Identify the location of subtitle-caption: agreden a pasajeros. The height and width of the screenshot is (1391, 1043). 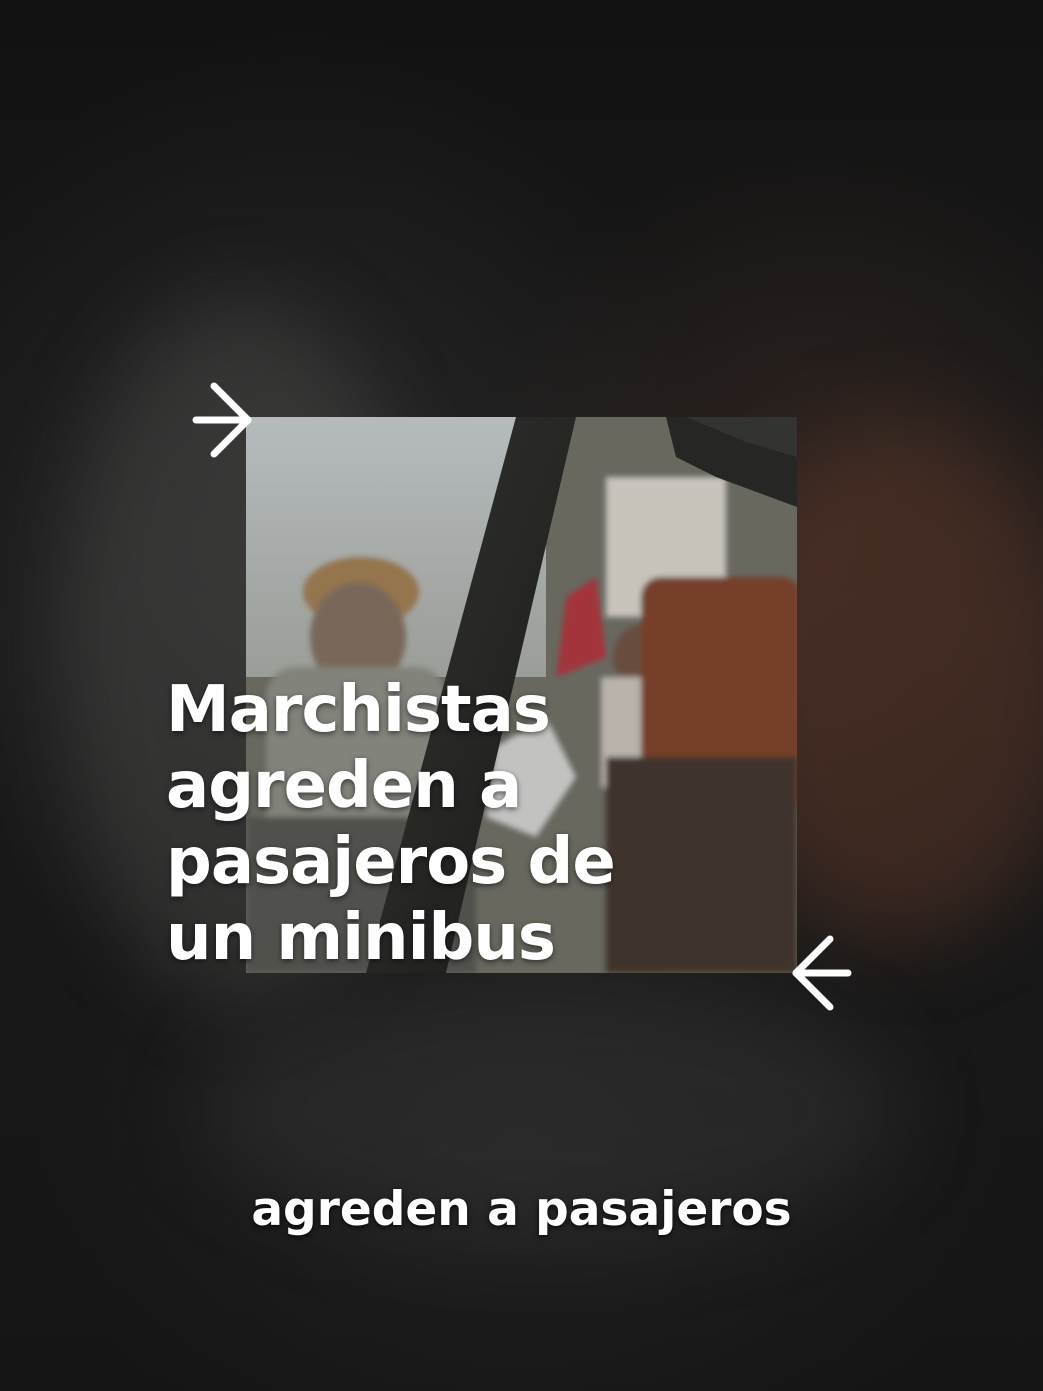
(521, 1209).